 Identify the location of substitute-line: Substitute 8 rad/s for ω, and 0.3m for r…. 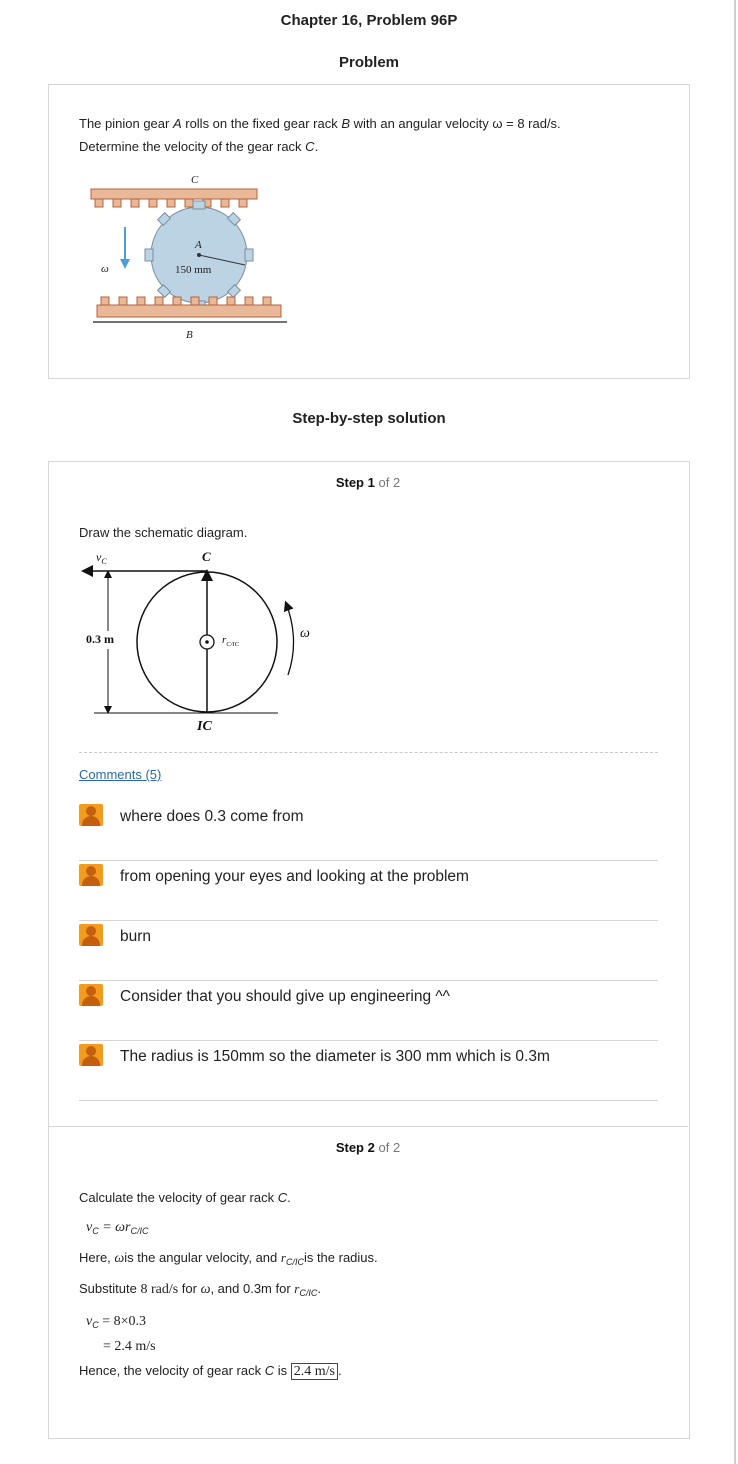
(200, 1289).